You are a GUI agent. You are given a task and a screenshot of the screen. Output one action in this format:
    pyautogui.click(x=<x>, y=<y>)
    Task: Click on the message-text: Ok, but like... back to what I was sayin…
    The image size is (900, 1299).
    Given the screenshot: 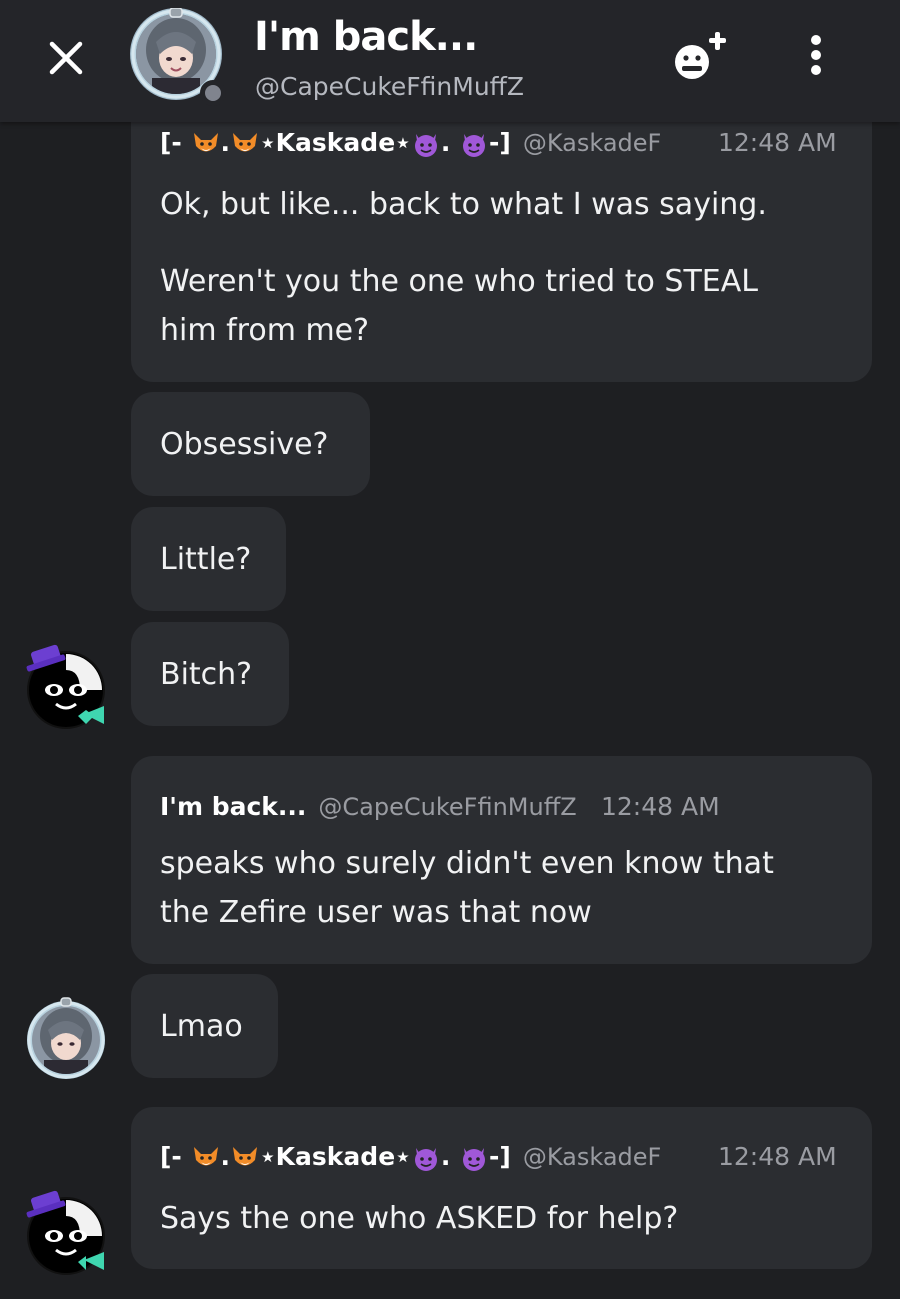 What is the action you would take?
    pyautogui.click(x=463, y=204)
    